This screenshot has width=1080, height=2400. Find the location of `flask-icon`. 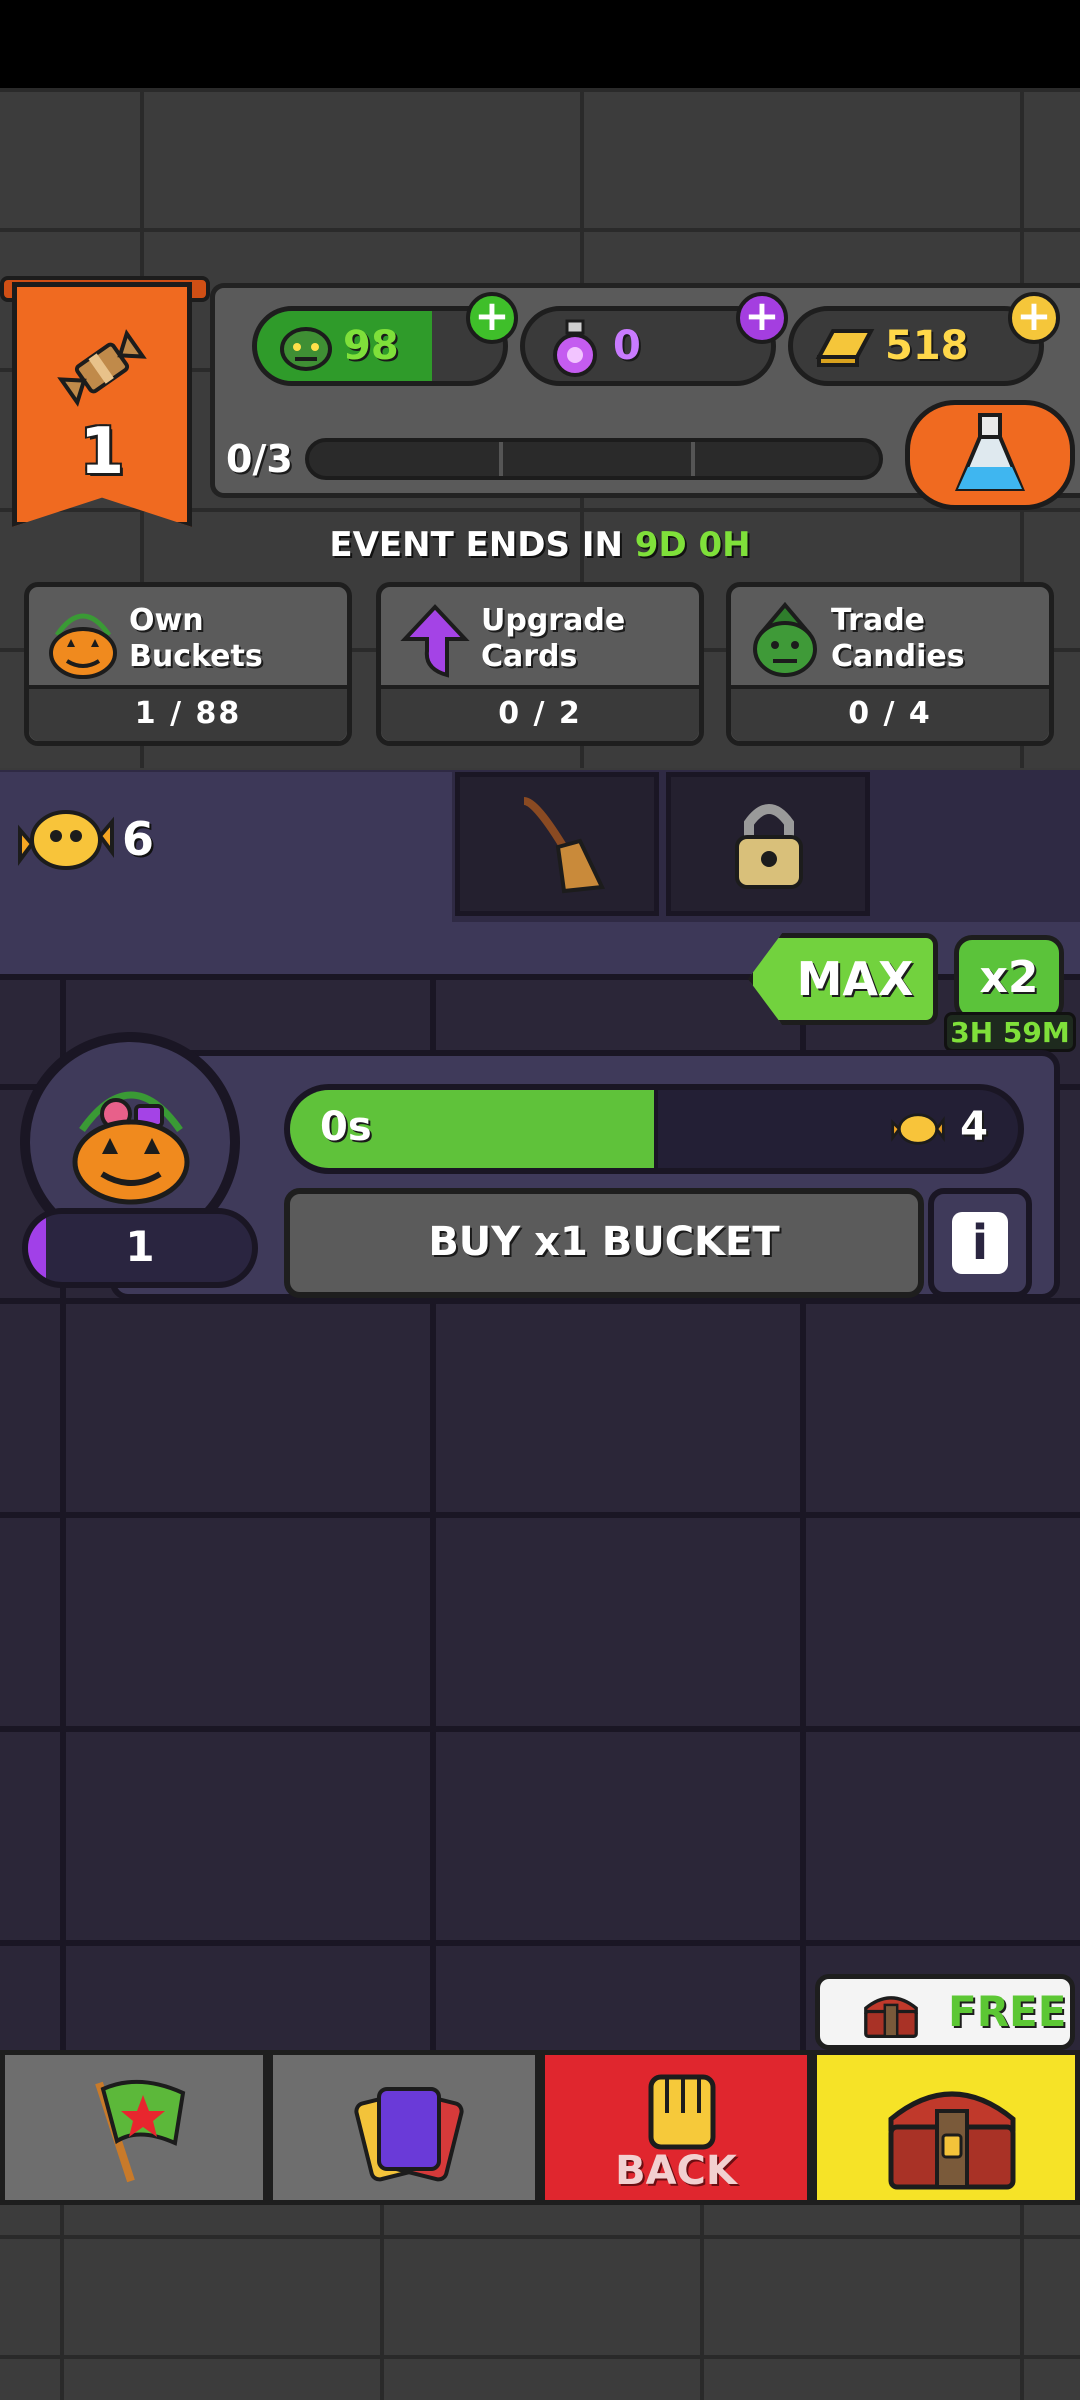

flask-icon is located at coordinates (990, 452).